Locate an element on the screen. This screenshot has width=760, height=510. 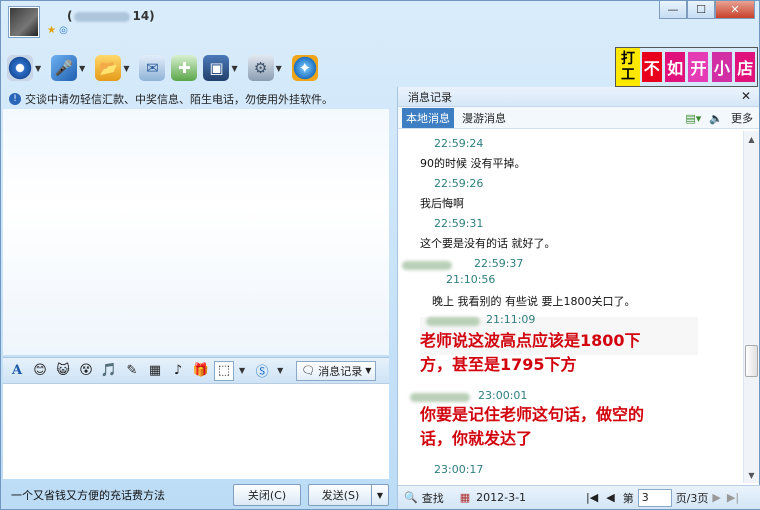
message-timestamp: 21:11:09 is located at coordinates (511, 319).